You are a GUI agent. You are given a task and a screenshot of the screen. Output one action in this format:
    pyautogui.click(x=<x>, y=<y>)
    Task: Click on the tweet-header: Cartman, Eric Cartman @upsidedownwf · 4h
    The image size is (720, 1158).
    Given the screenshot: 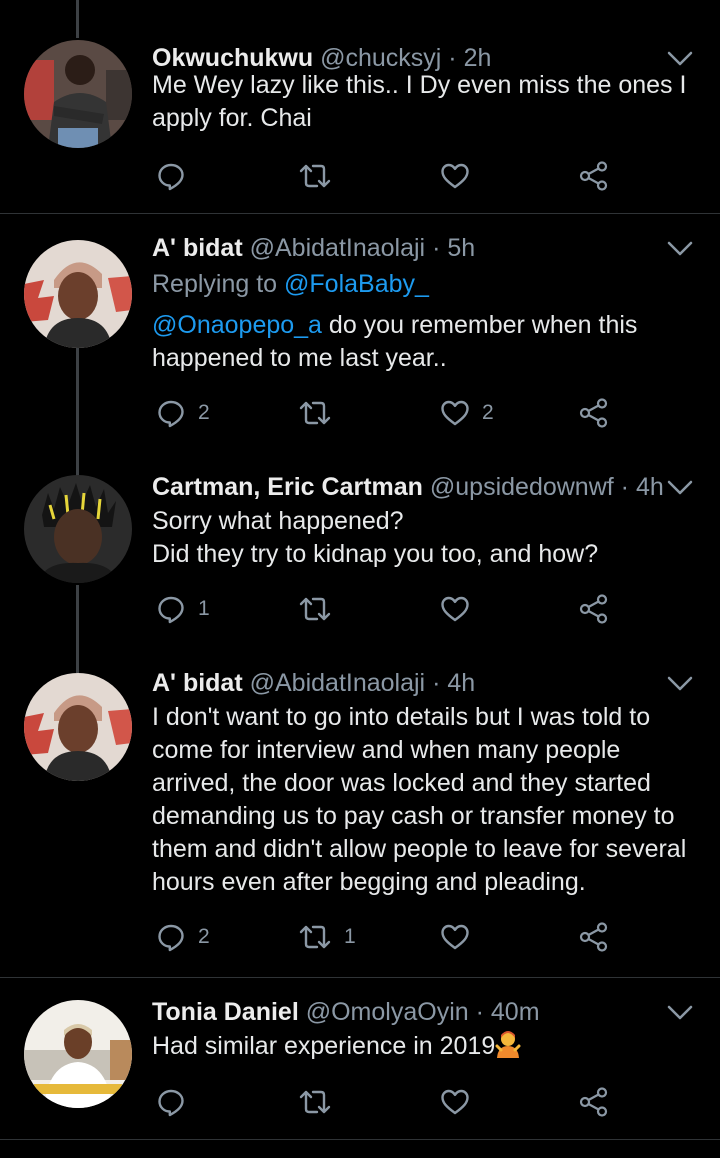 What is the action you would take?
    pyautogui.click(x=408, y=487)
    